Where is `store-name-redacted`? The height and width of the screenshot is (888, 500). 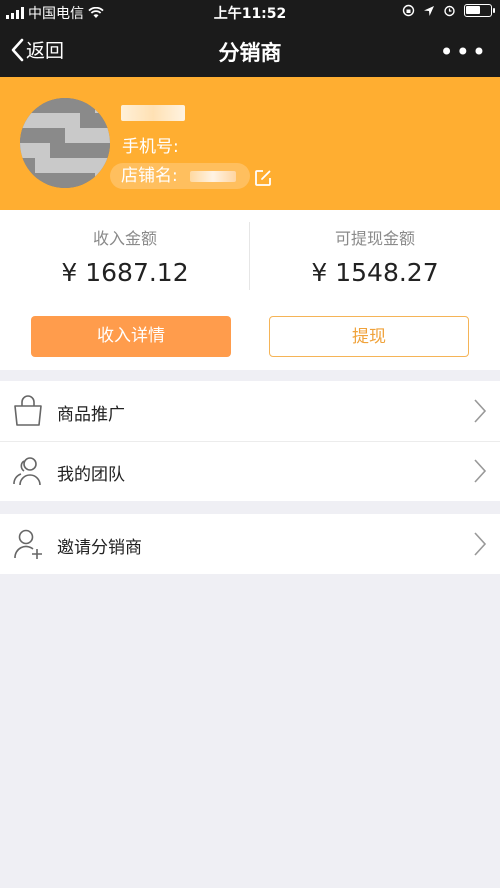
store-name-redacted is located at coordinates (213, 176).